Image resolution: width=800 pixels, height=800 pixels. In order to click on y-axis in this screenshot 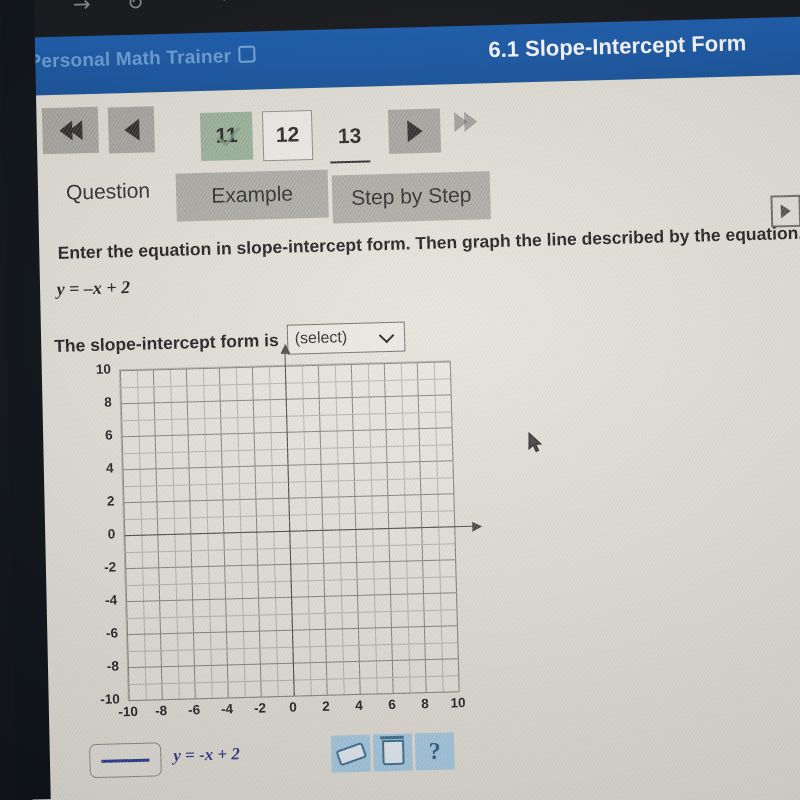, I will do `click(290, 523)`.